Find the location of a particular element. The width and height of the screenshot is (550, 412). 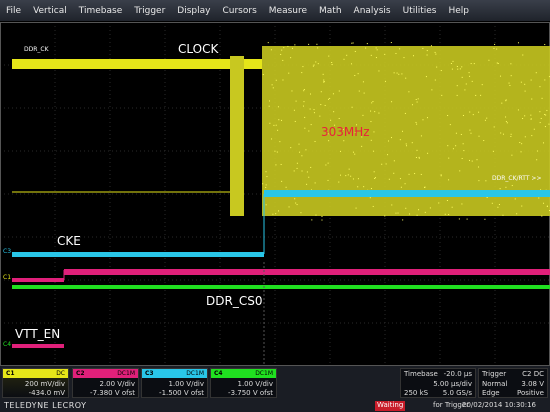

menu-display: Display is located at coordinates (193, 11).